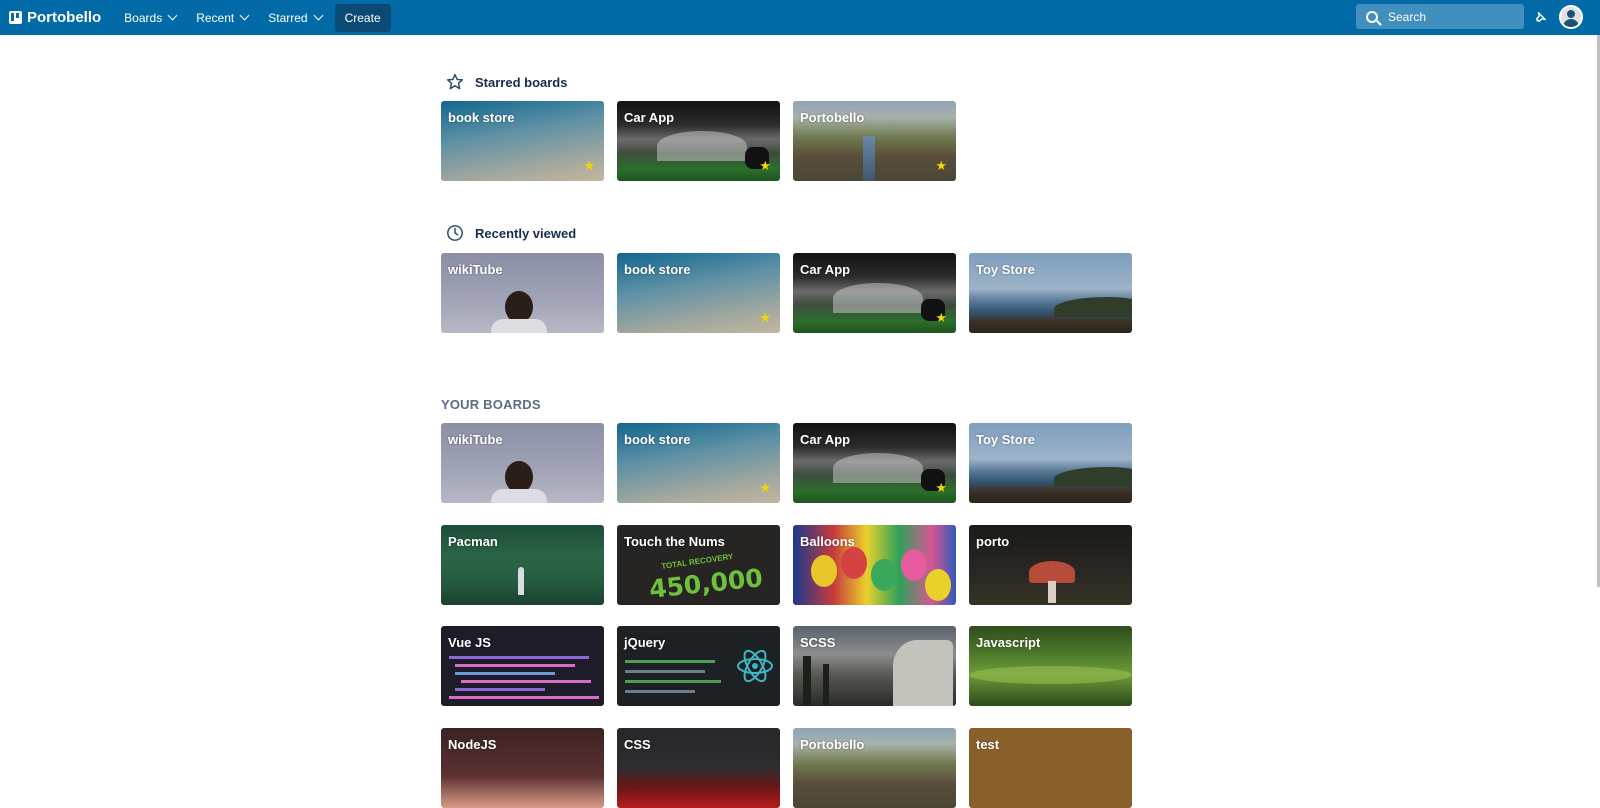 The width and height of the screenshot is (1600, 808). I want to click on brand-name: Portobello, so click(64, 17).